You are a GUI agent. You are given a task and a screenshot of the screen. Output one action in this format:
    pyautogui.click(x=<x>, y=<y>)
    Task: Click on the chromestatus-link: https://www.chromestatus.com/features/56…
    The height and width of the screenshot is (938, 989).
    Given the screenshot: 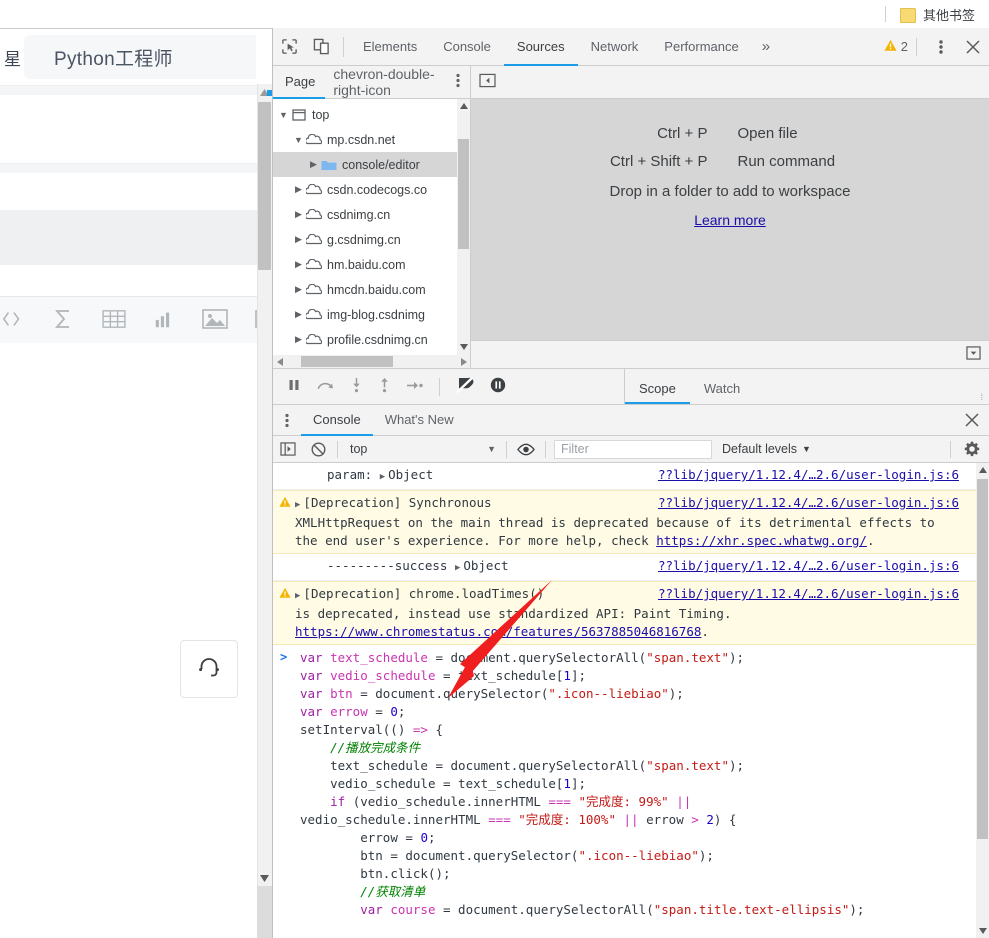 What is the action you would take?
    pyautogui.click(x=498, y=631)
    